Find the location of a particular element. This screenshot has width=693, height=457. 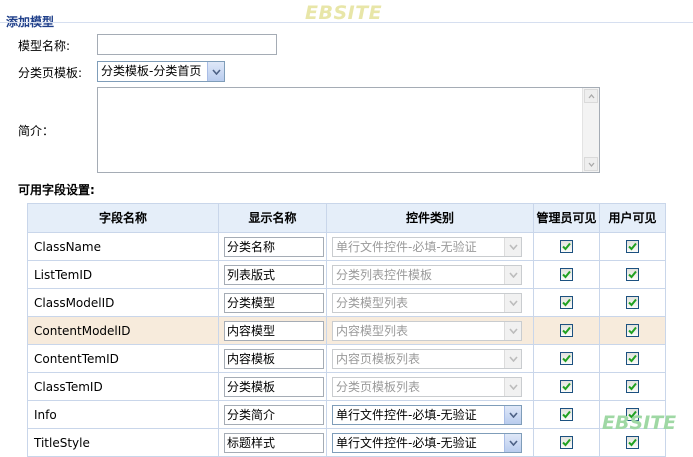

field-name-cell: ClassName is located at coordinates (123, 246).